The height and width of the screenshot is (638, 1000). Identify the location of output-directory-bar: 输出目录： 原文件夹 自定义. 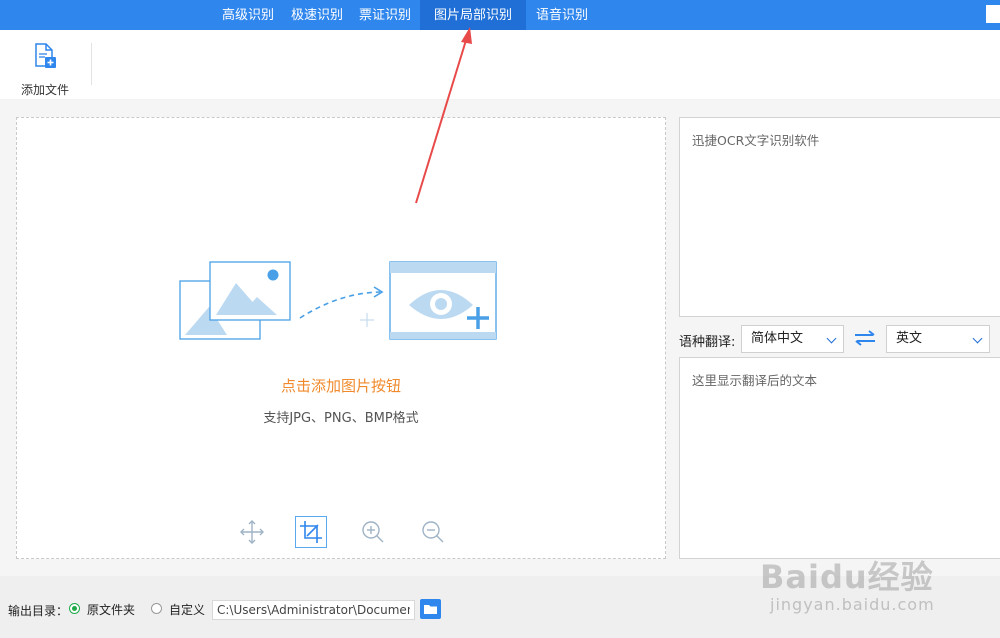
(500, 607).